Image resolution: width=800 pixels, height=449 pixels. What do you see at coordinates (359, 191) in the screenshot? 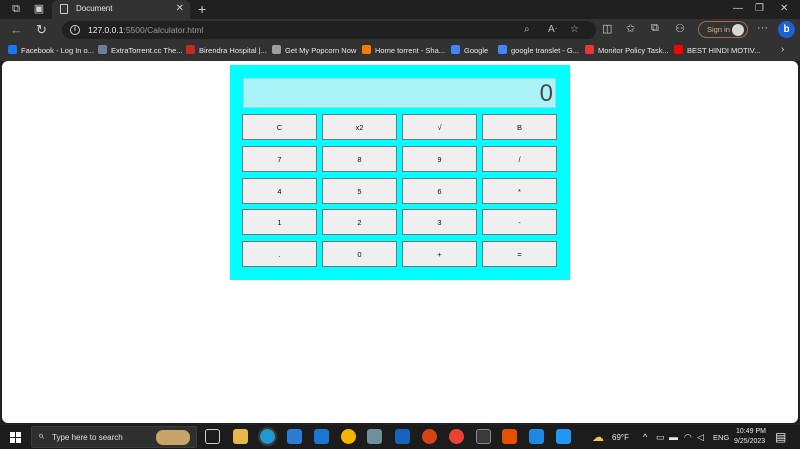
I see `calc-key: 5` at bounding box center [359, 191].